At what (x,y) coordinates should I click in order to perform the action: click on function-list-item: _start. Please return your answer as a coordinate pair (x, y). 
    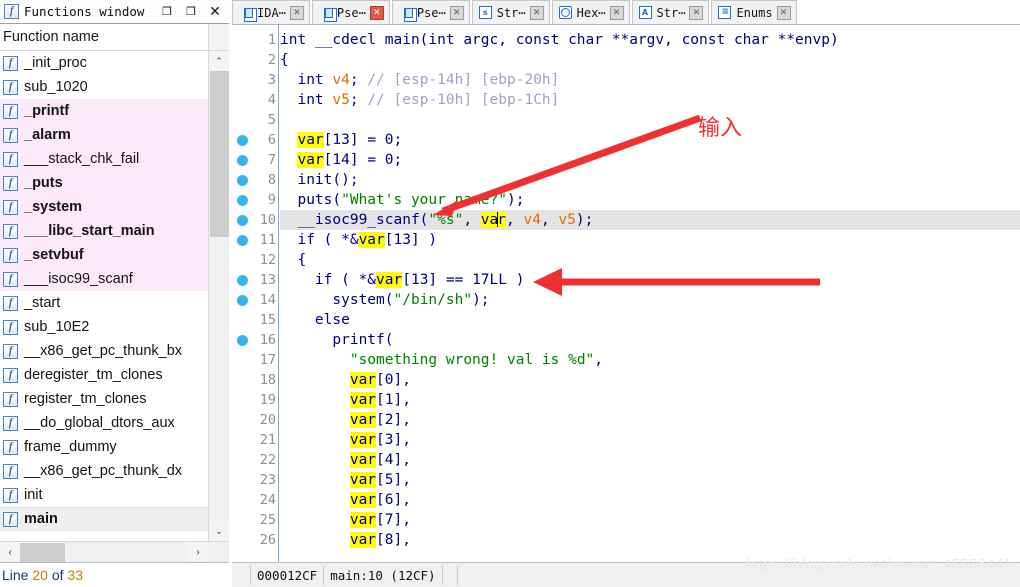
    Looking at the image, I should click on (104, 303).